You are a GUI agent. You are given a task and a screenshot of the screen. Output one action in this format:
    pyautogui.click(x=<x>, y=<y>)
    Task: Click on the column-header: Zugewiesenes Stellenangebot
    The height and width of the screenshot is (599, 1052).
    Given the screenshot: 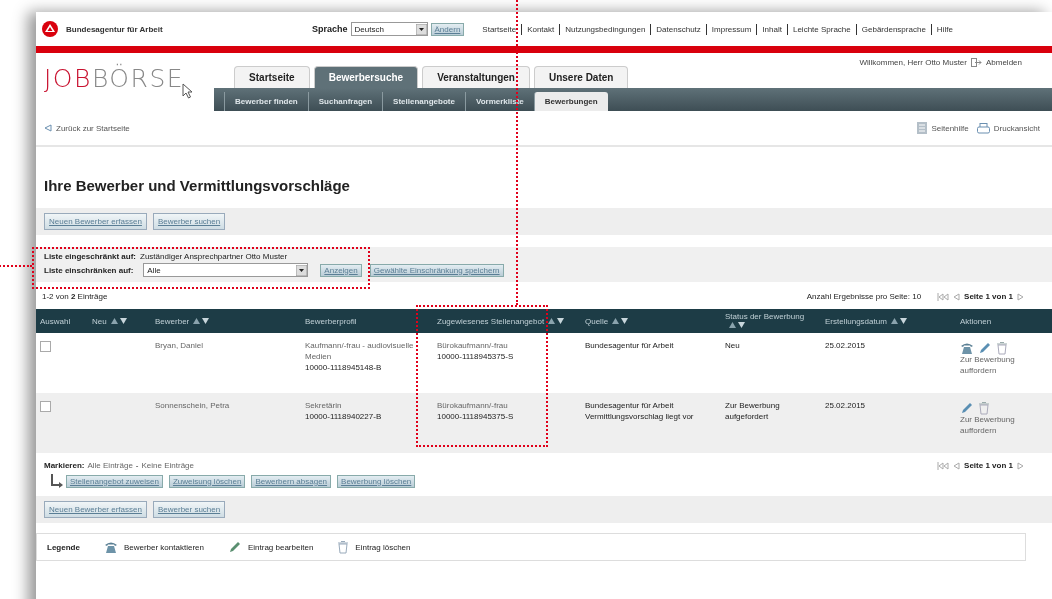 What is the action you would take?
    pyautogui.click(x=507, y=321)
    